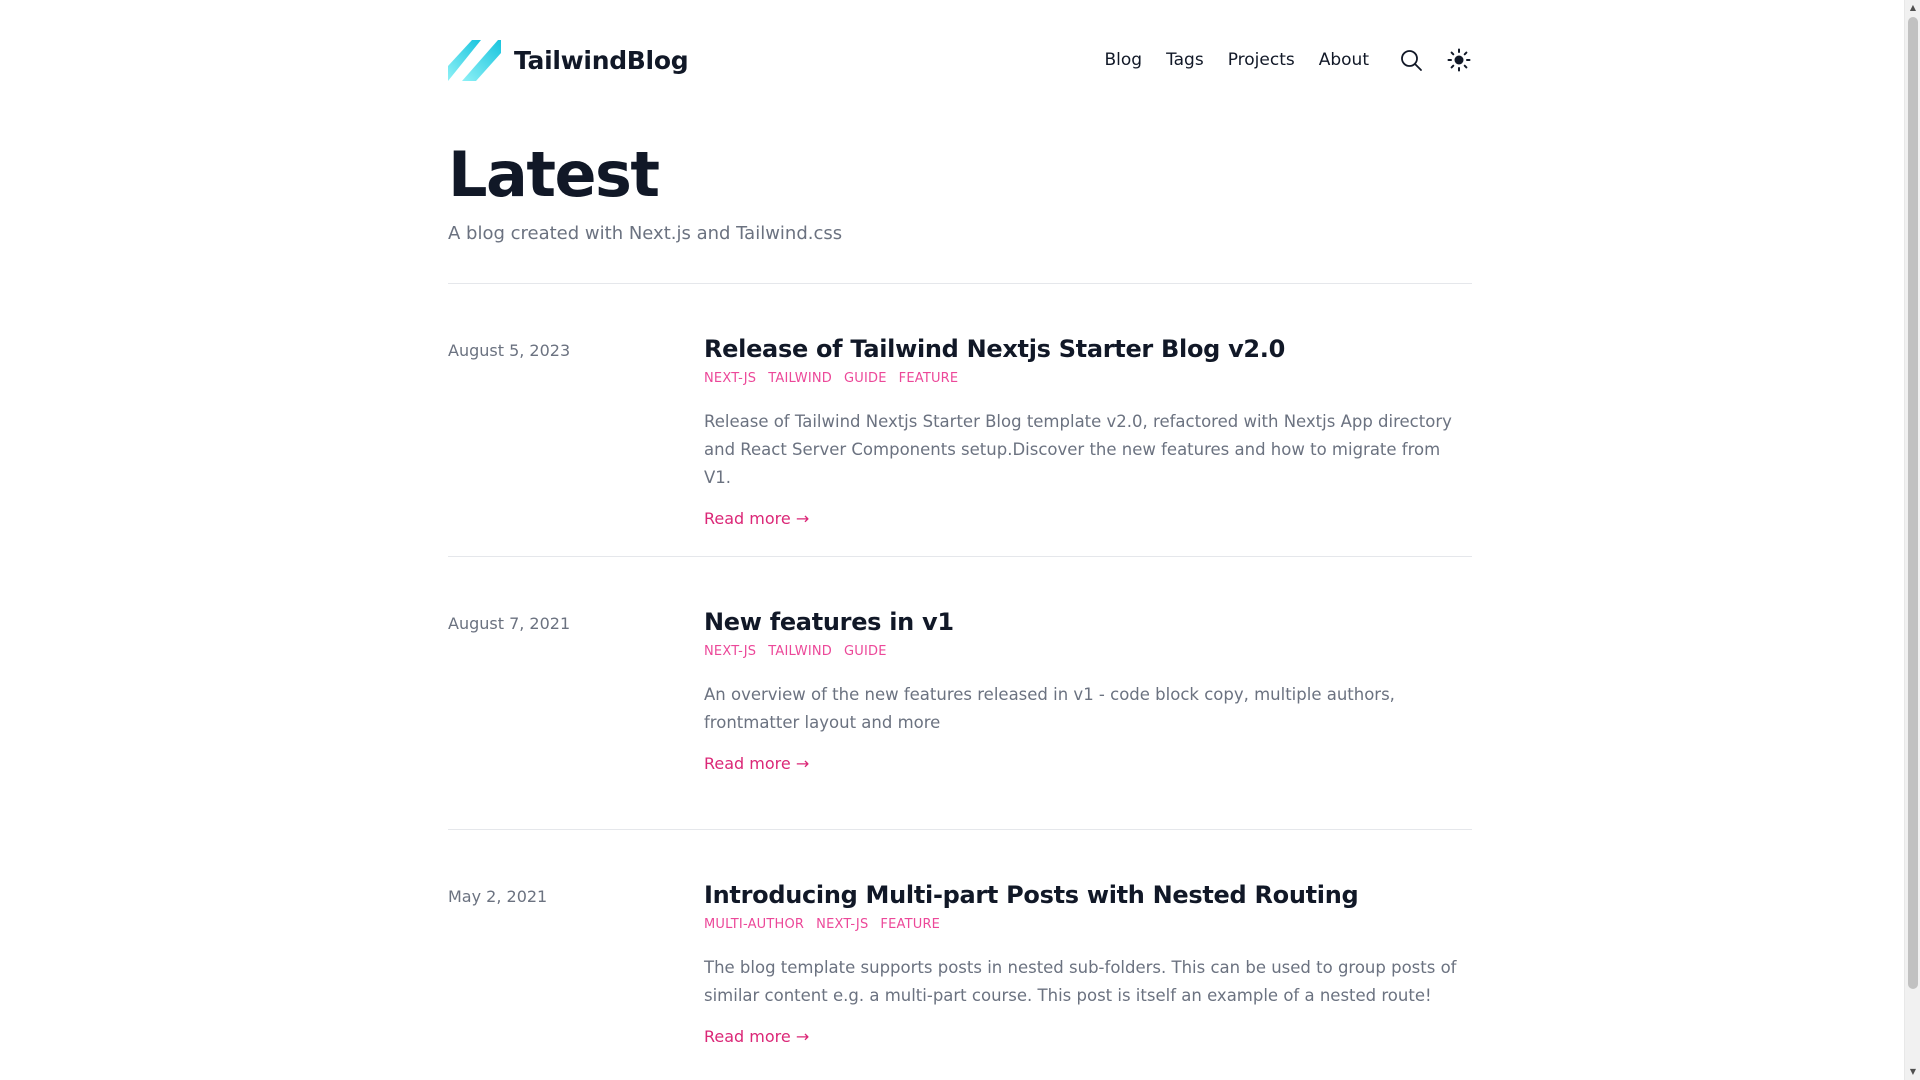 This screenshot has height=1080, width=1920. I want to click on tag-link: MULTI-AUTHOR, so click(754, 924).